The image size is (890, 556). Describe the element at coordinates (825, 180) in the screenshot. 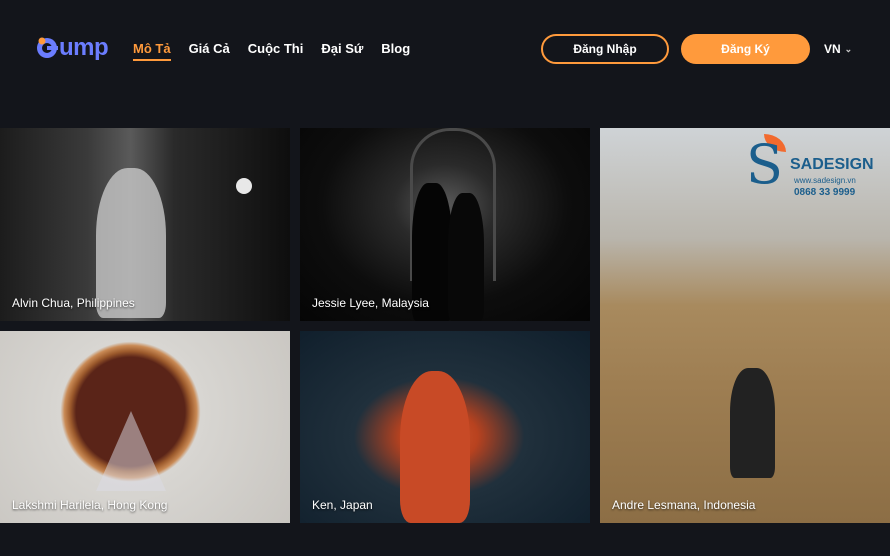

I see `watermark-url: www.sadesign.vn` at that location.